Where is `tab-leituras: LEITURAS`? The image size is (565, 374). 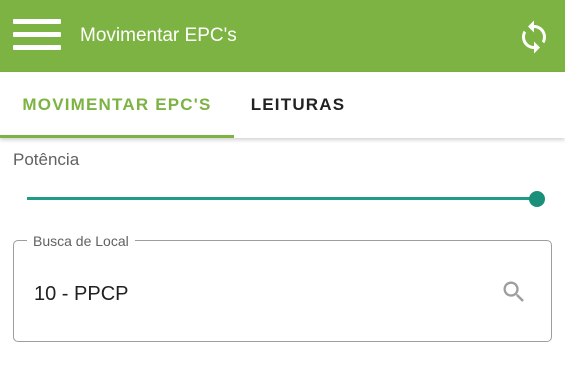 tab-leituras: LEITURAS is located at coordinates (298, 105).